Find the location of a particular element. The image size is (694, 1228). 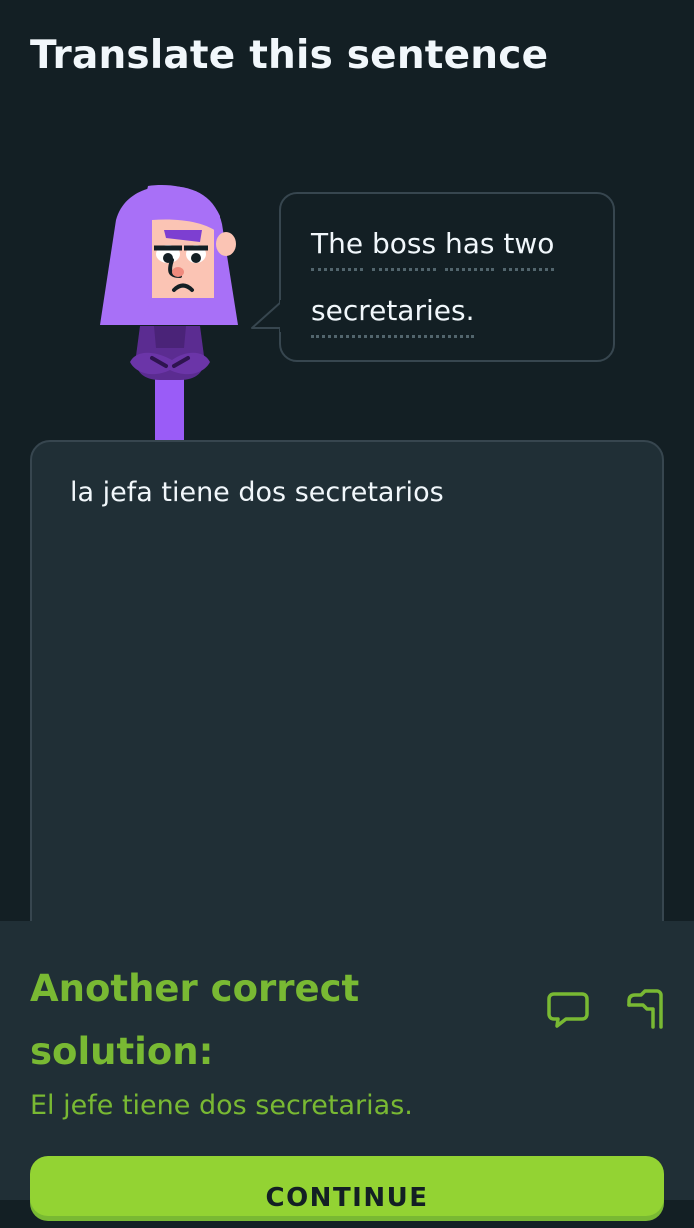

report-button is located at coordinates (643, 1010).